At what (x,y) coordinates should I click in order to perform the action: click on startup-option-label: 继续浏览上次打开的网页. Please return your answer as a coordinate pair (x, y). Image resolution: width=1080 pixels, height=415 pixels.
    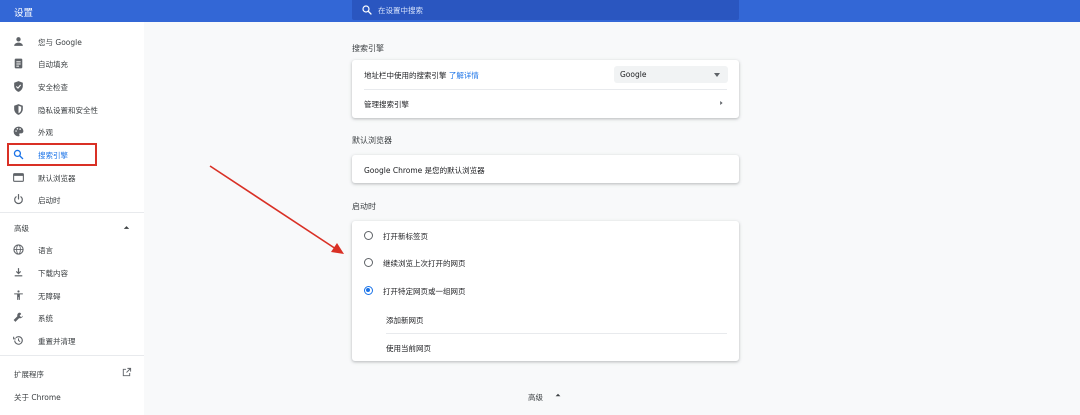
    Looking at the image, I should click on (424, 263).